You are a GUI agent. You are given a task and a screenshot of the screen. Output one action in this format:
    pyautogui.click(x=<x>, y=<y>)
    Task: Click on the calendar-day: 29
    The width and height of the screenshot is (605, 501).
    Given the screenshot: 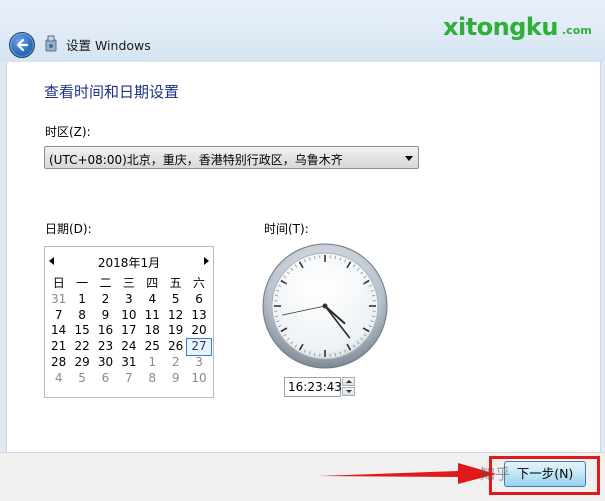 What is the action you would take?
    pyautogui.click(x=81, y=363)
    